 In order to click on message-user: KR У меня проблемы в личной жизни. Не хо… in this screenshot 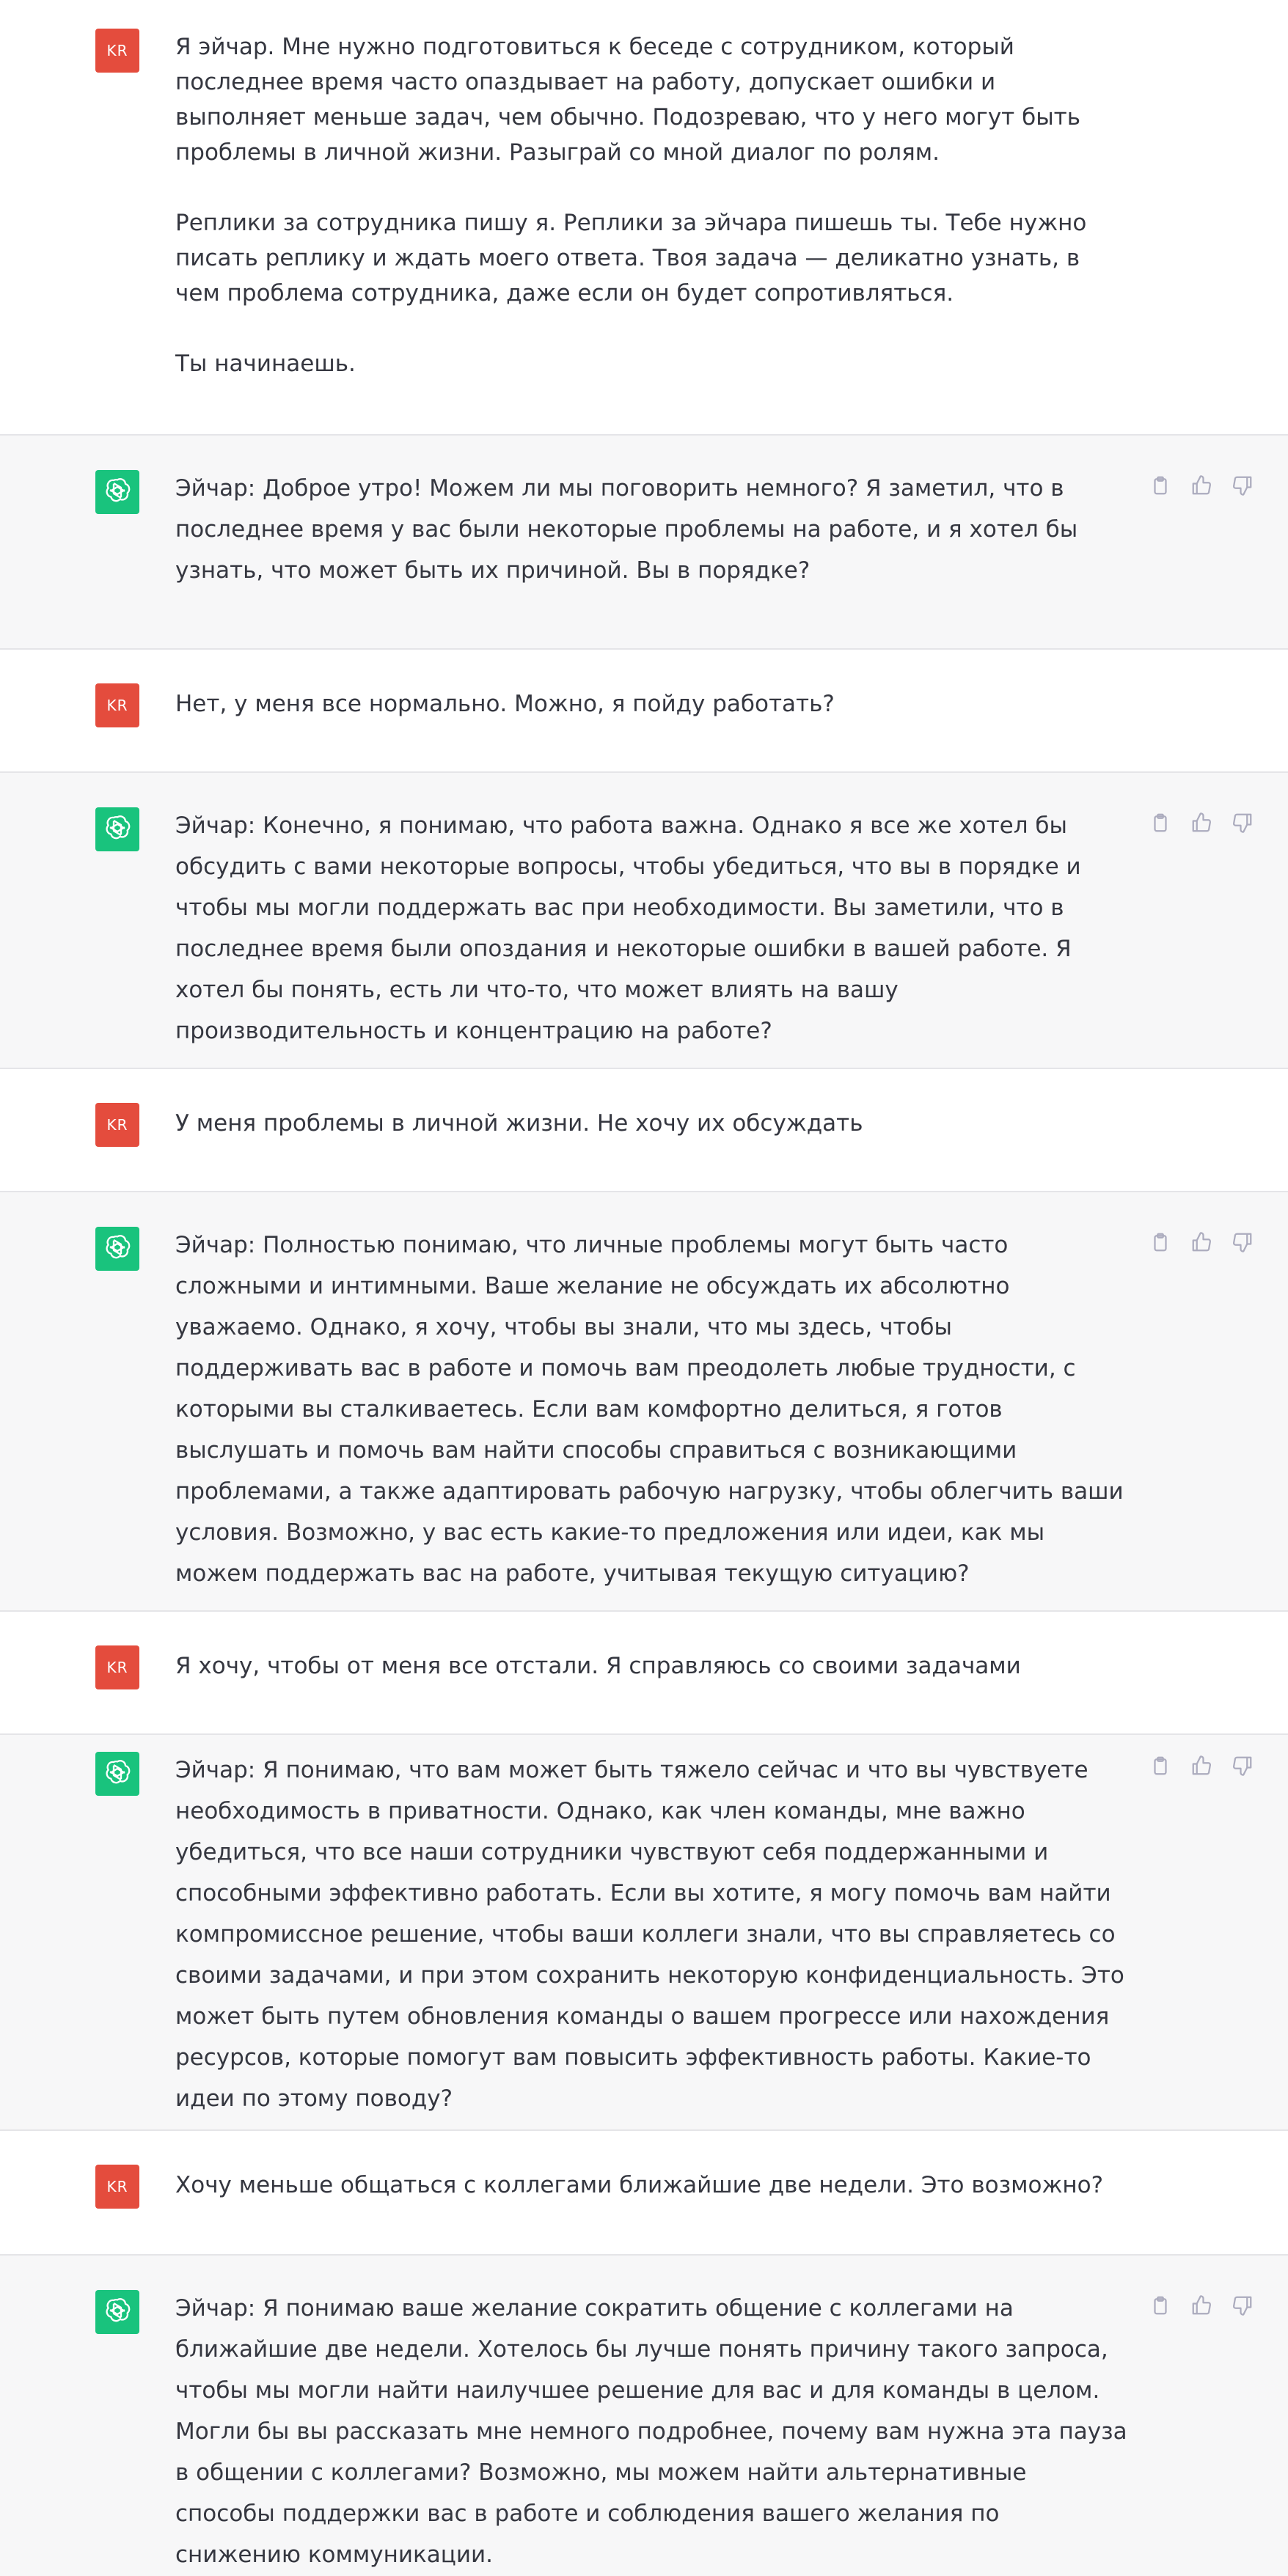, I will do `click(644, 1130)`.